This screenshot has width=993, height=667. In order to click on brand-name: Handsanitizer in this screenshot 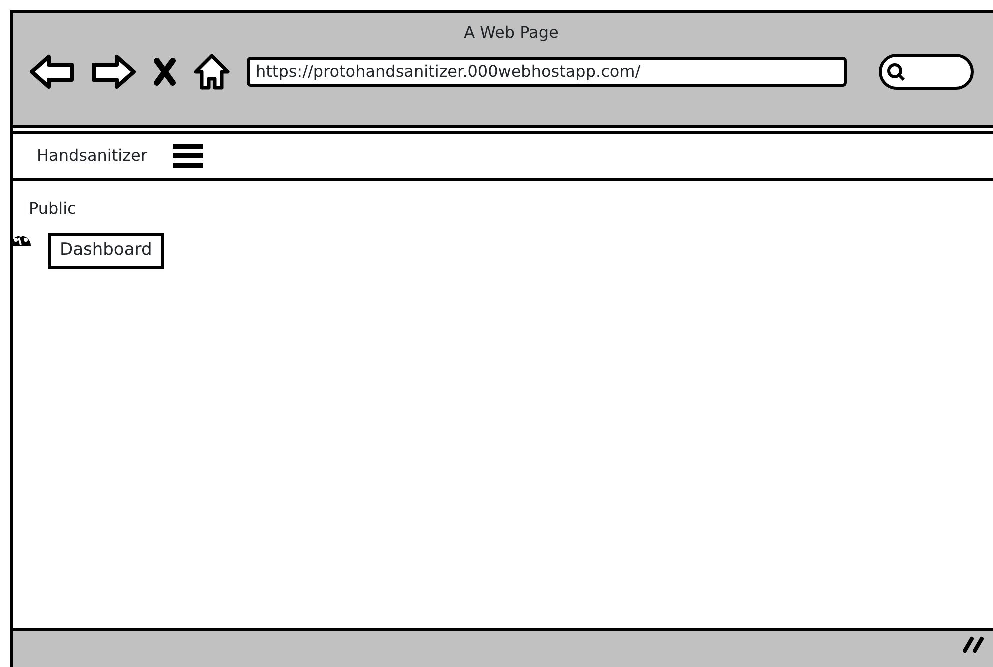, I will do `click(92, 156)`.